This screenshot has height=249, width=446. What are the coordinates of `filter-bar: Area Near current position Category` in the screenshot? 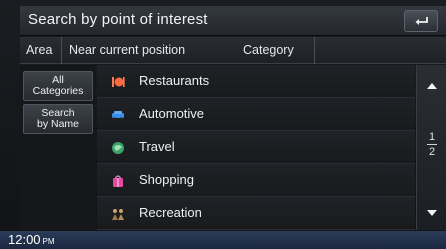 It's located at (233, 50).